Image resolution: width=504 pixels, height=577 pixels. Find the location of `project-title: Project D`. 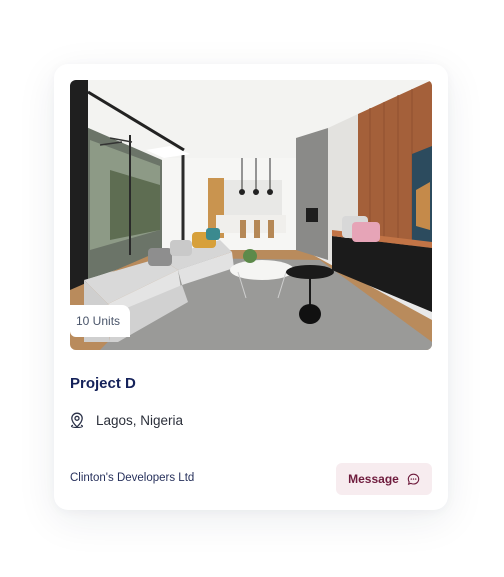

project-title: Project D is located at coordinates (103, 383).